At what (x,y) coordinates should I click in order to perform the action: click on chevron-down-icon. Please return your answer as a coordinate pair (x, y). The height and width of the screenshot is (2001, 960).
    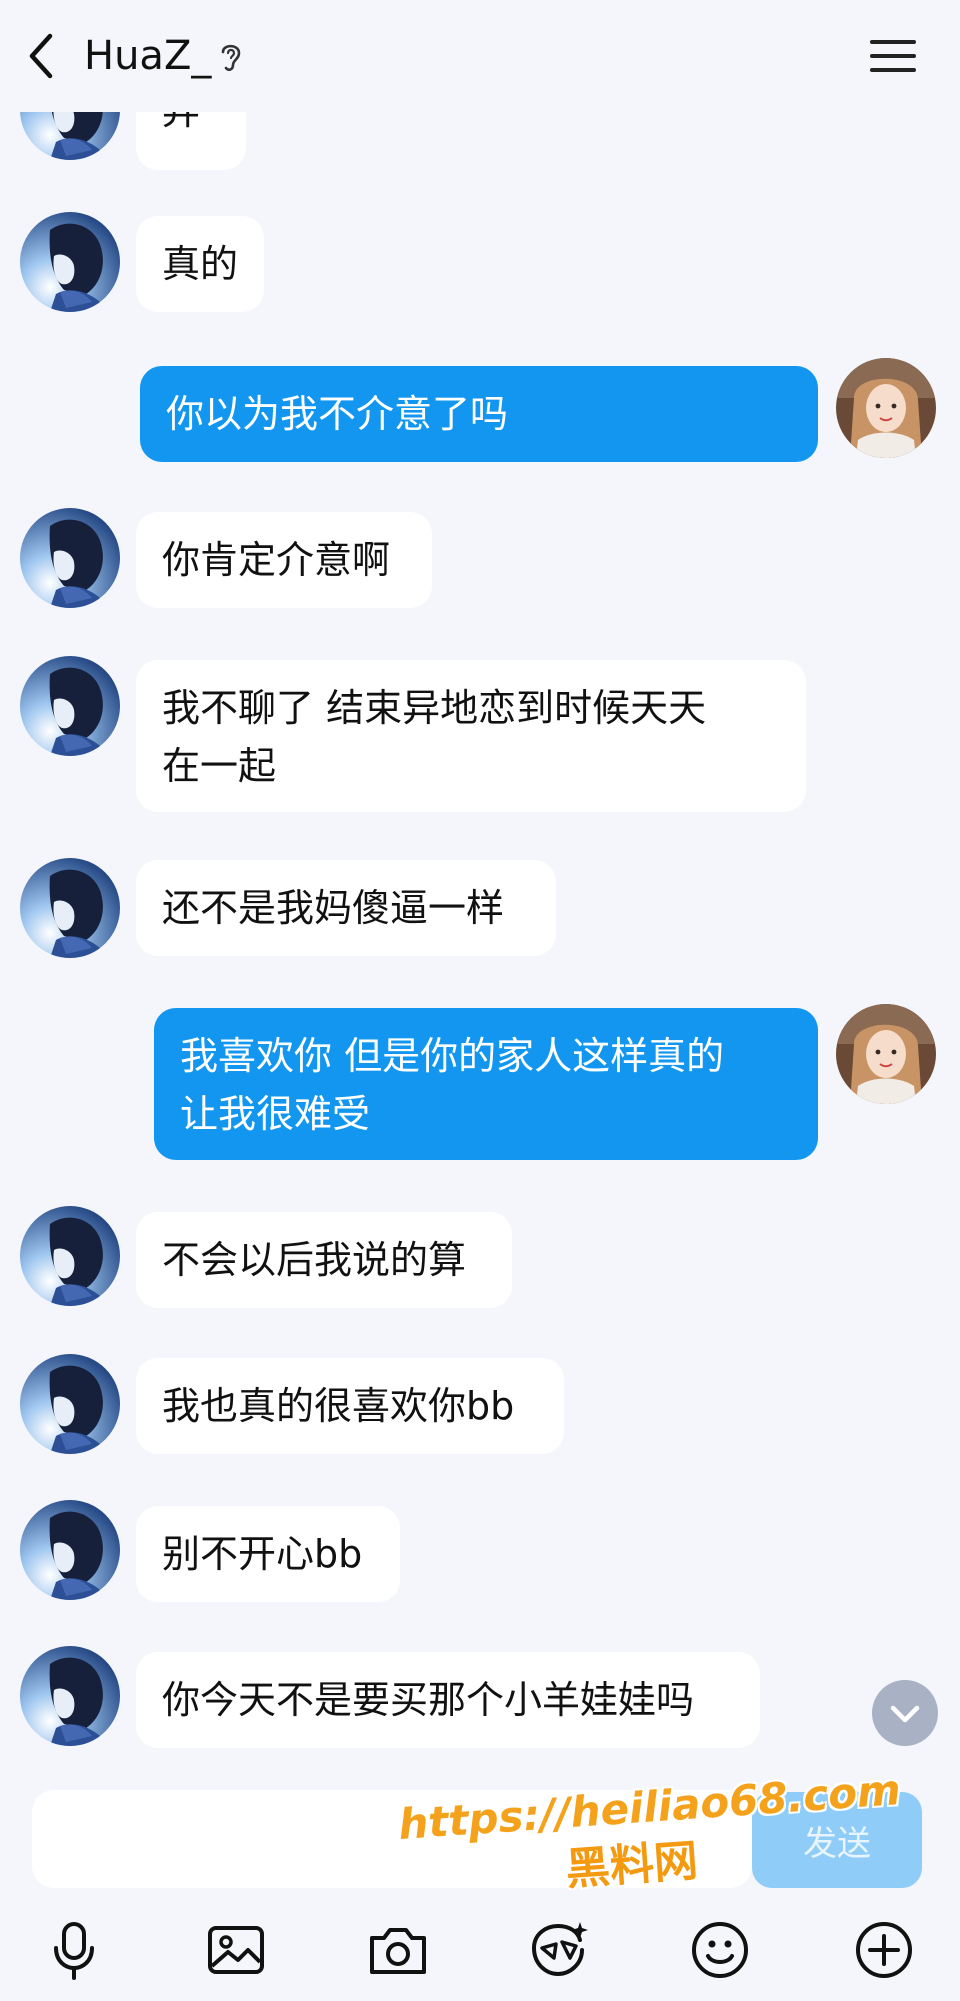
    Looking at the image, I should click on (905, 1714).